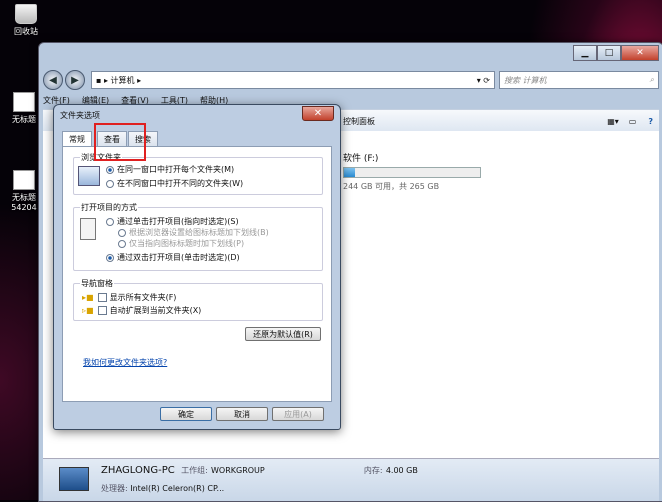  What do you see at coordinates (242, 414) in the screenshot?
I see `cancel-button: 取消` at bounding box center [242, 414].